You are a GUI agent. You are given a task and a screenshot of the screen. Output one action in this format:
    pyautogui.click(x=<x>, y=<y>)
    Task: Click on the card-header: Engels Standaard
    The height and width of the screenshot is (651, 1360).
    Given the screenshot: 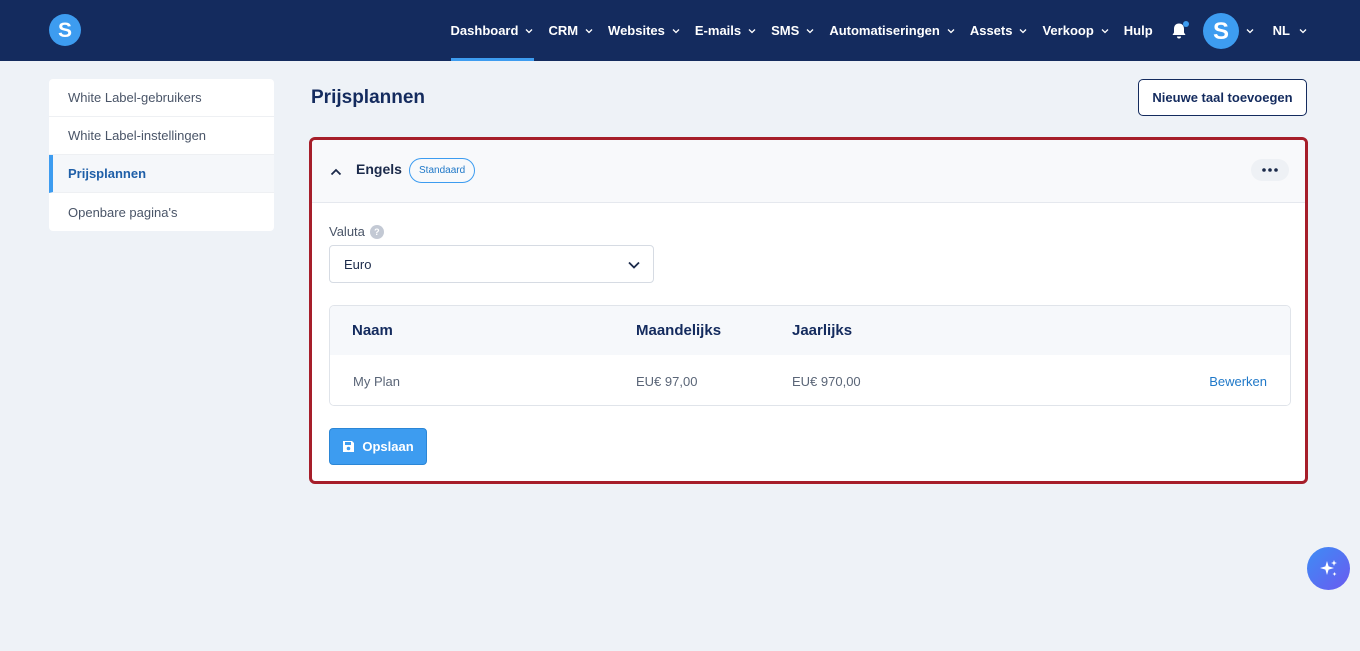 What is the action you would take?
    pyautogui.click(x=808, y=171)
    